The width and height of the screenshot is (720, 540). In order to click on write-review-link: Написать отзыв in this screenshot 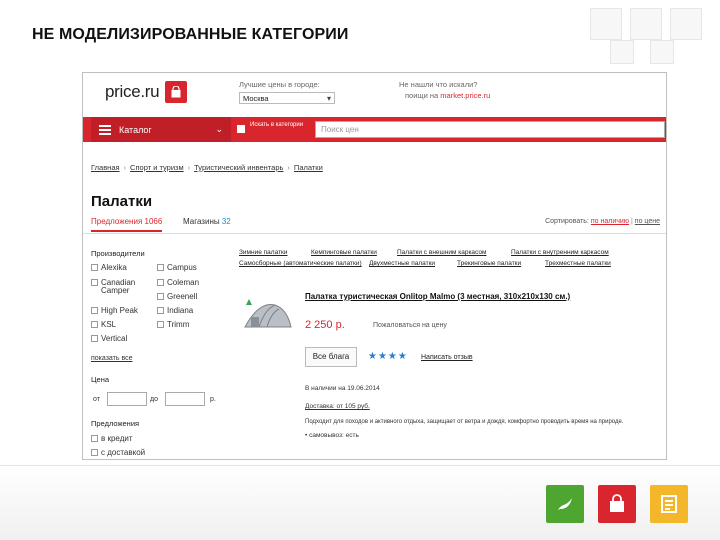, I will do `click(447, 357)`.